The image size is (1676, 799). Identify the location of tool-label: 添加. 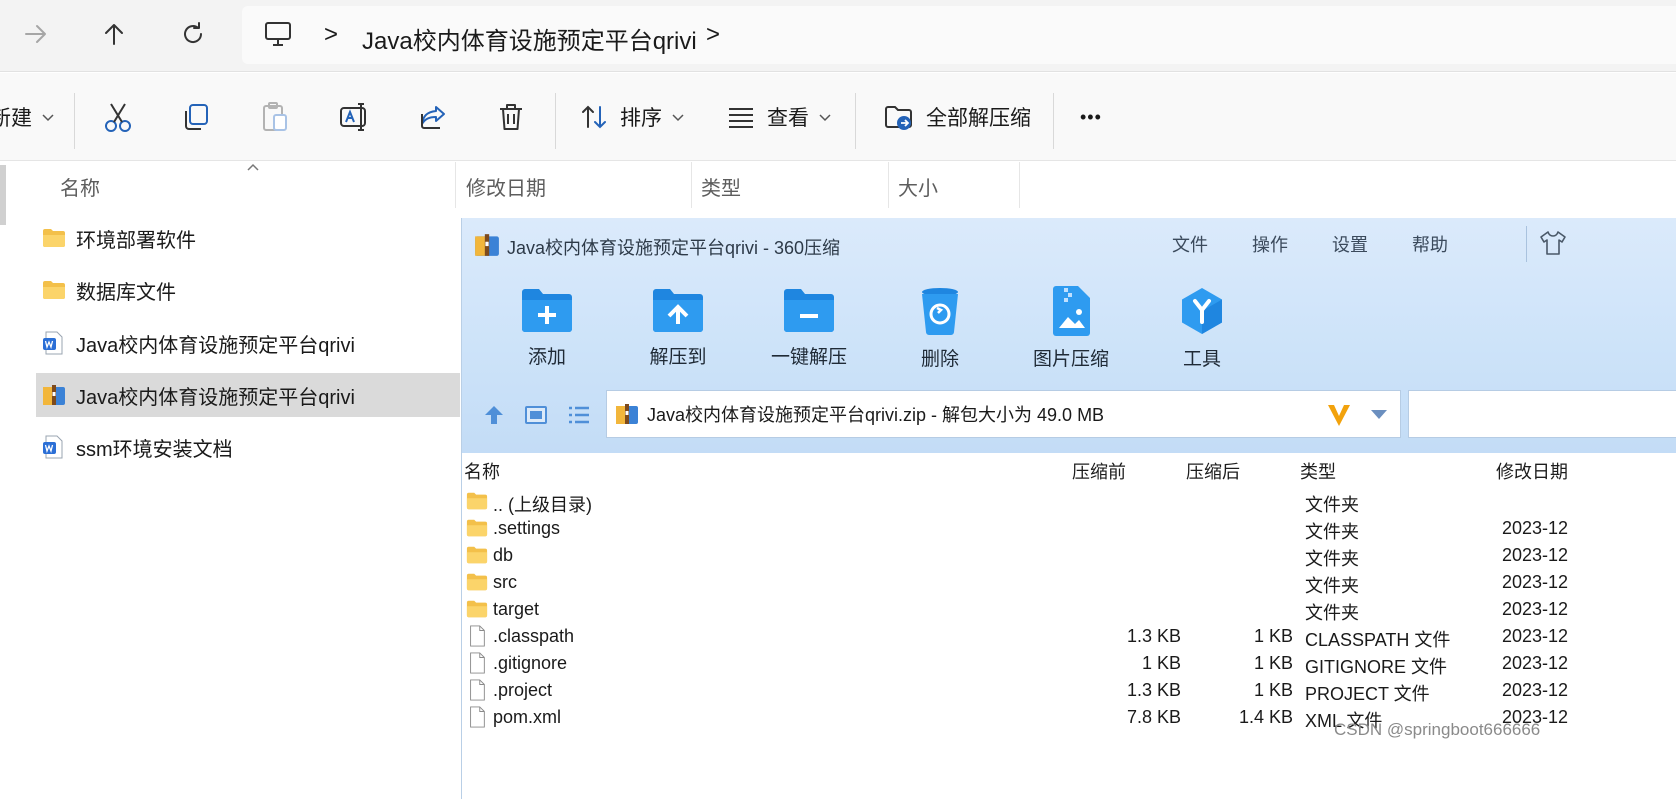
(546, 357).